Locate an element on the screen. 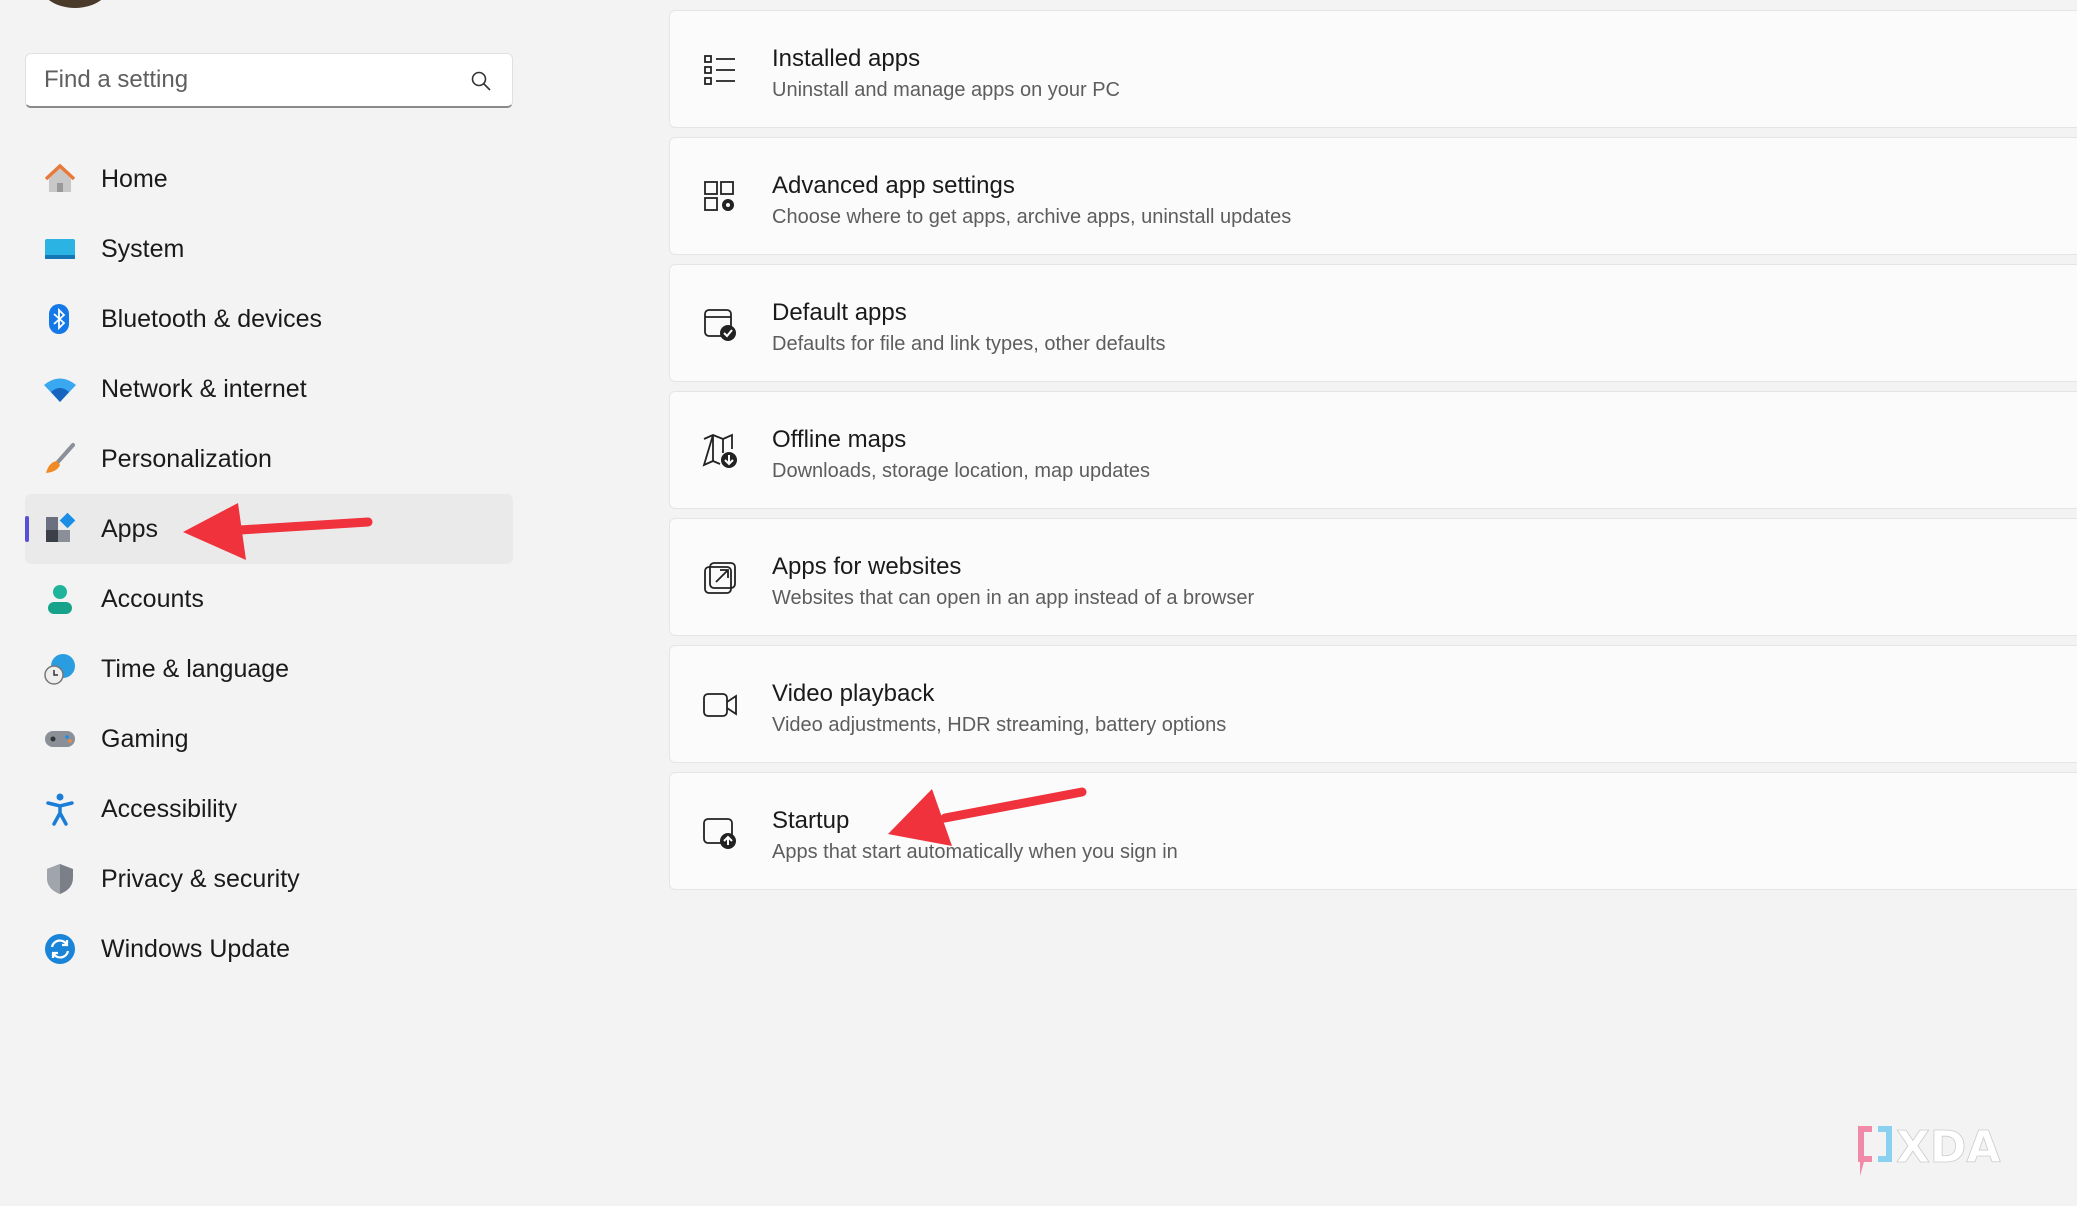 The image size is (2077, 1206). sidebar-item-label: Network & internet is located at coordinates (204, 388).